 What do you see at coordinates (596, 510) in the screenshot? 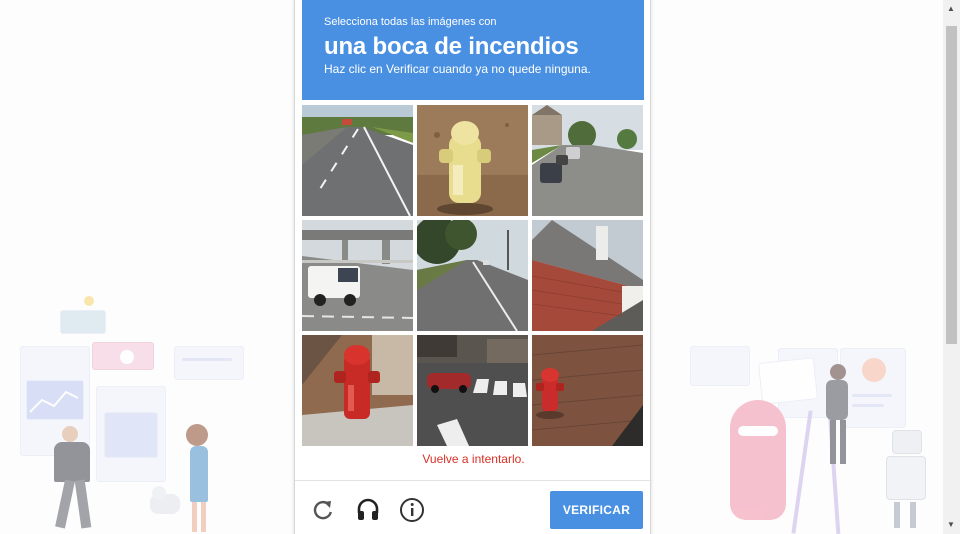
I see `verify-button: VERIFICAR` at bounding box center [596, 510].